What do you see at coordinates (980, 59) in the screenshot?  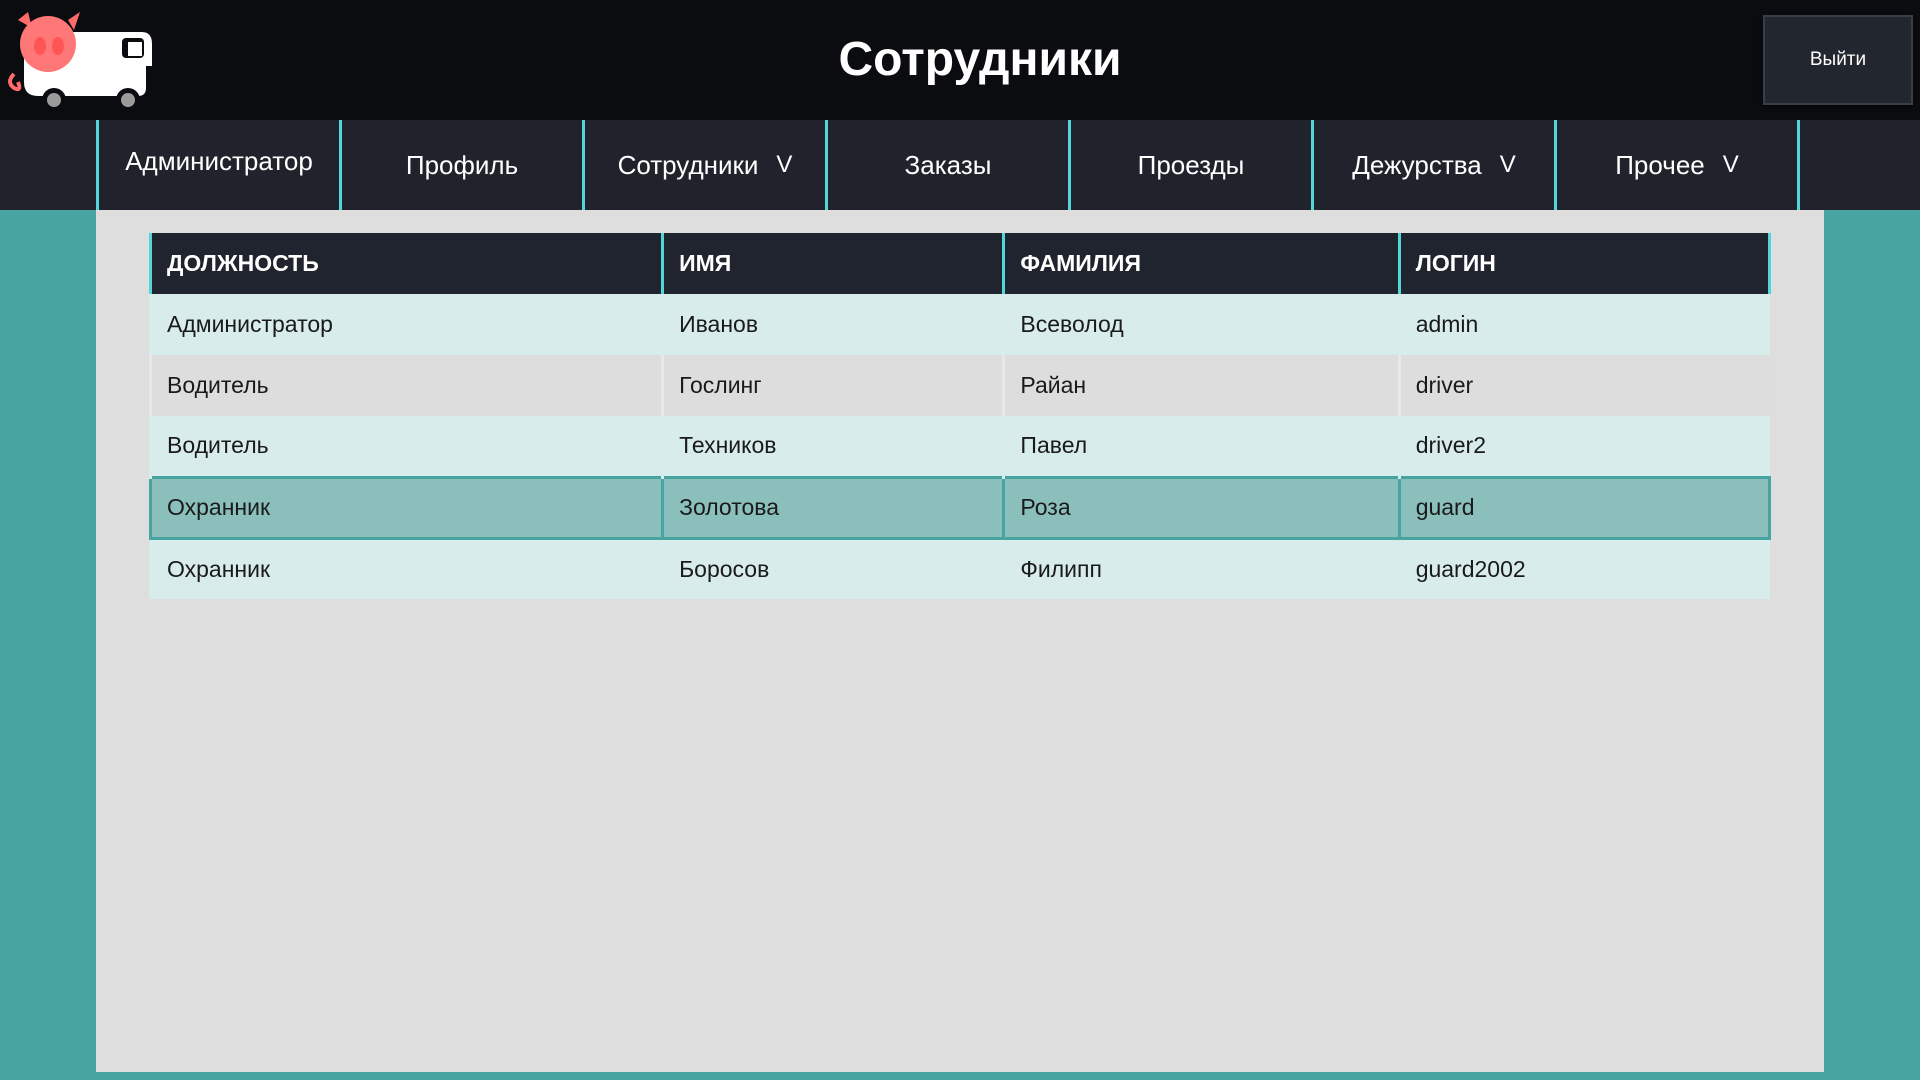 I see `page-title: Сотрудники` at bounding box center [980, 59].